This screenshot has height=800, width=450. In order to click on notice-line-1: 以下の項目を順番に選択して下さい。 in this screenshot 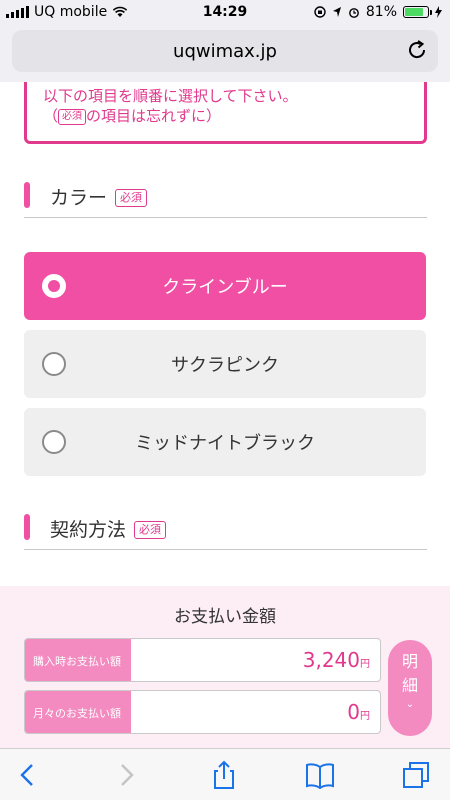, I will do `click(170, 96)`.